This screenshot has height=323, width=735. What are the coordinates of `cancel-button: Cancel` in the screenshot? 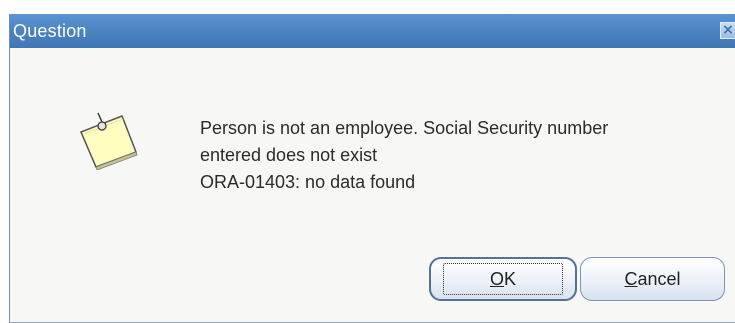 It's located at (652, 279).